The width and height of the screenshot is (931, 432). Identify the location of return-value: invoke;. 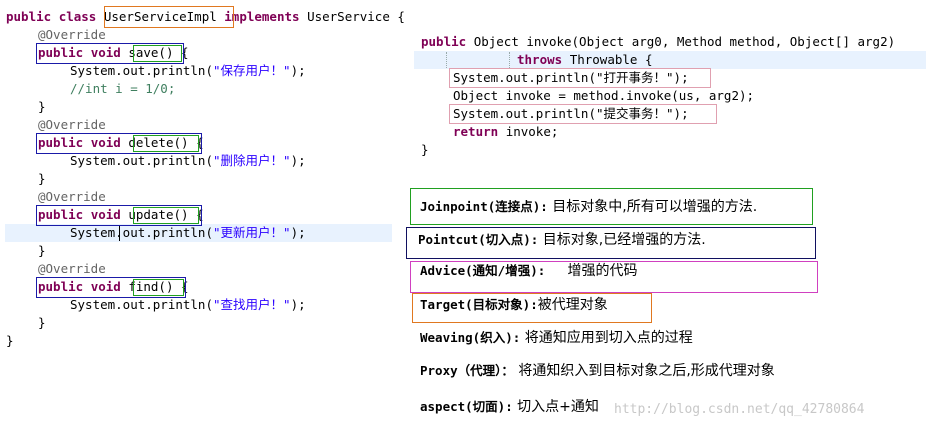
(532, 131).